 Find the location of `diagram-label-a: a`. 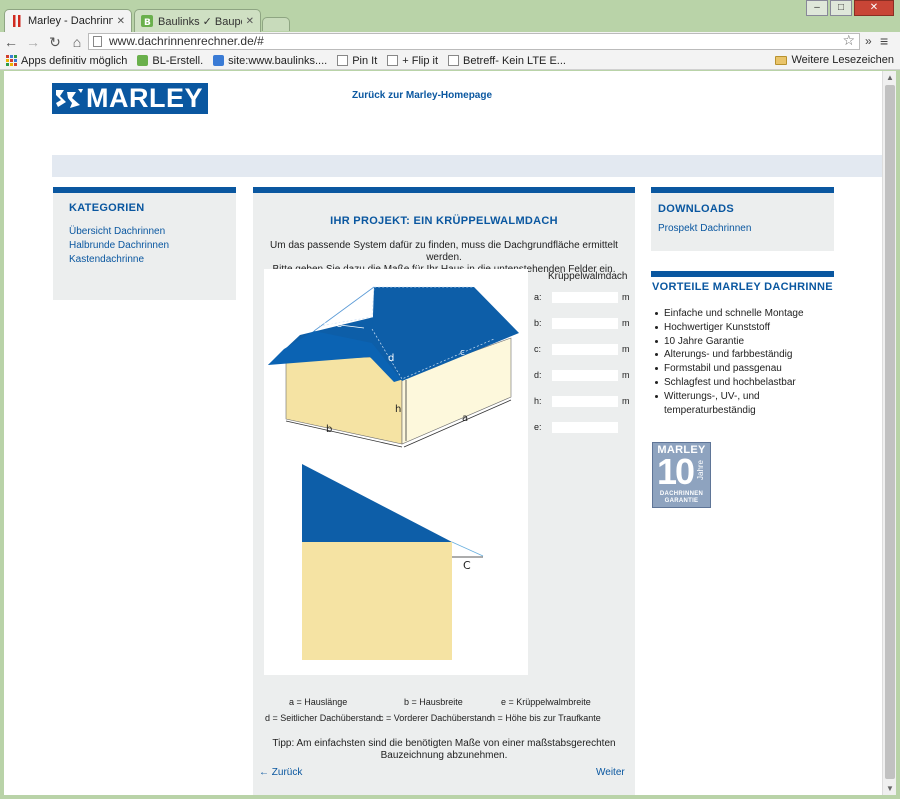

diagram-label-a: a is located at coordinates (465, 418).